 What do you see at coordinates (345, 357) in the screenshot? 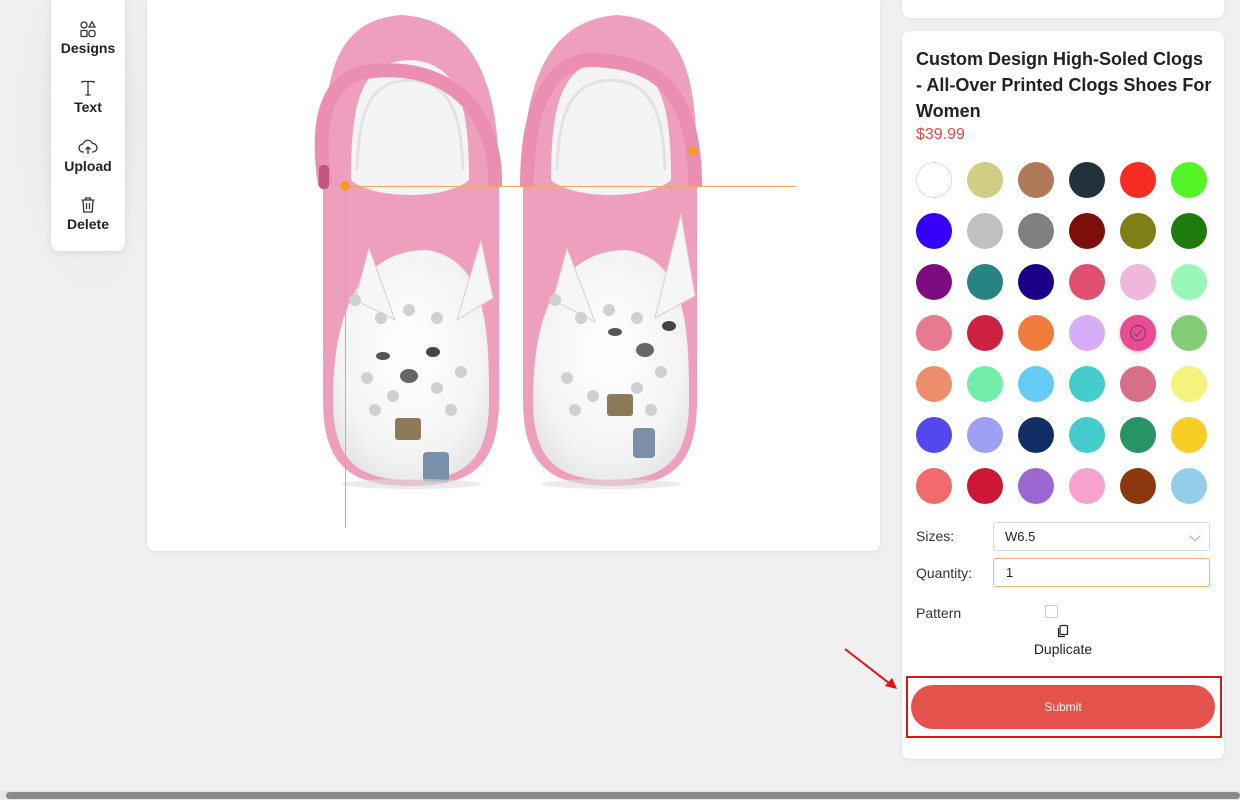
I see `alignment-guide-vertical` at bounding box center [345, 357].